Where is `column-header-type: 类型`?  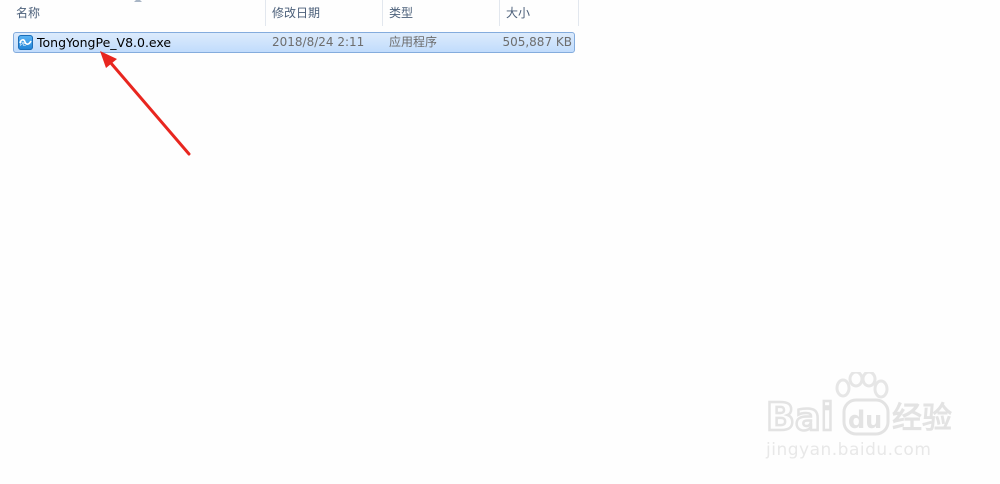 column-header-type: 类型 is located at coordinates (442, 13).